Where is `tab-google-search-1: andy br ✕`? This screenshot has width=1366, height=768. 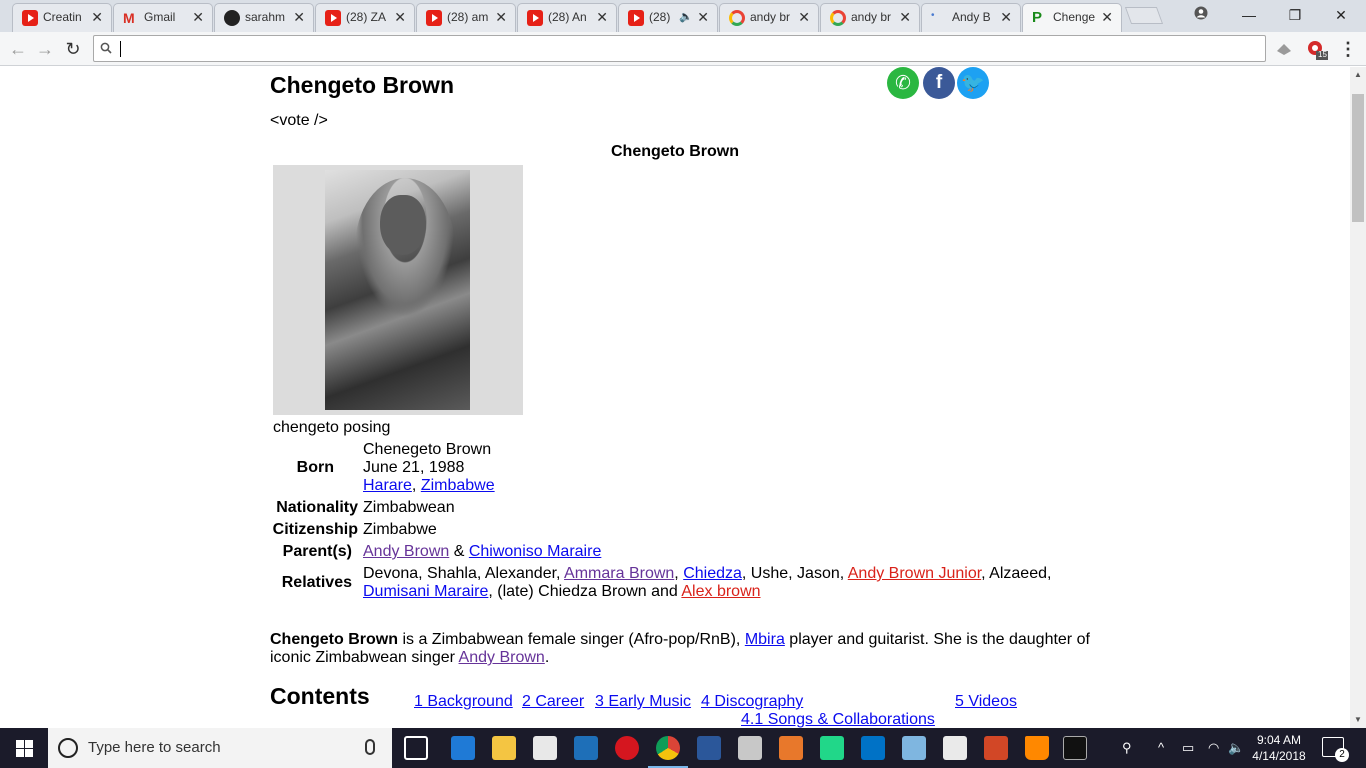
tab-google-search-1: andy br ✕ is located at coordinates (769, 17).